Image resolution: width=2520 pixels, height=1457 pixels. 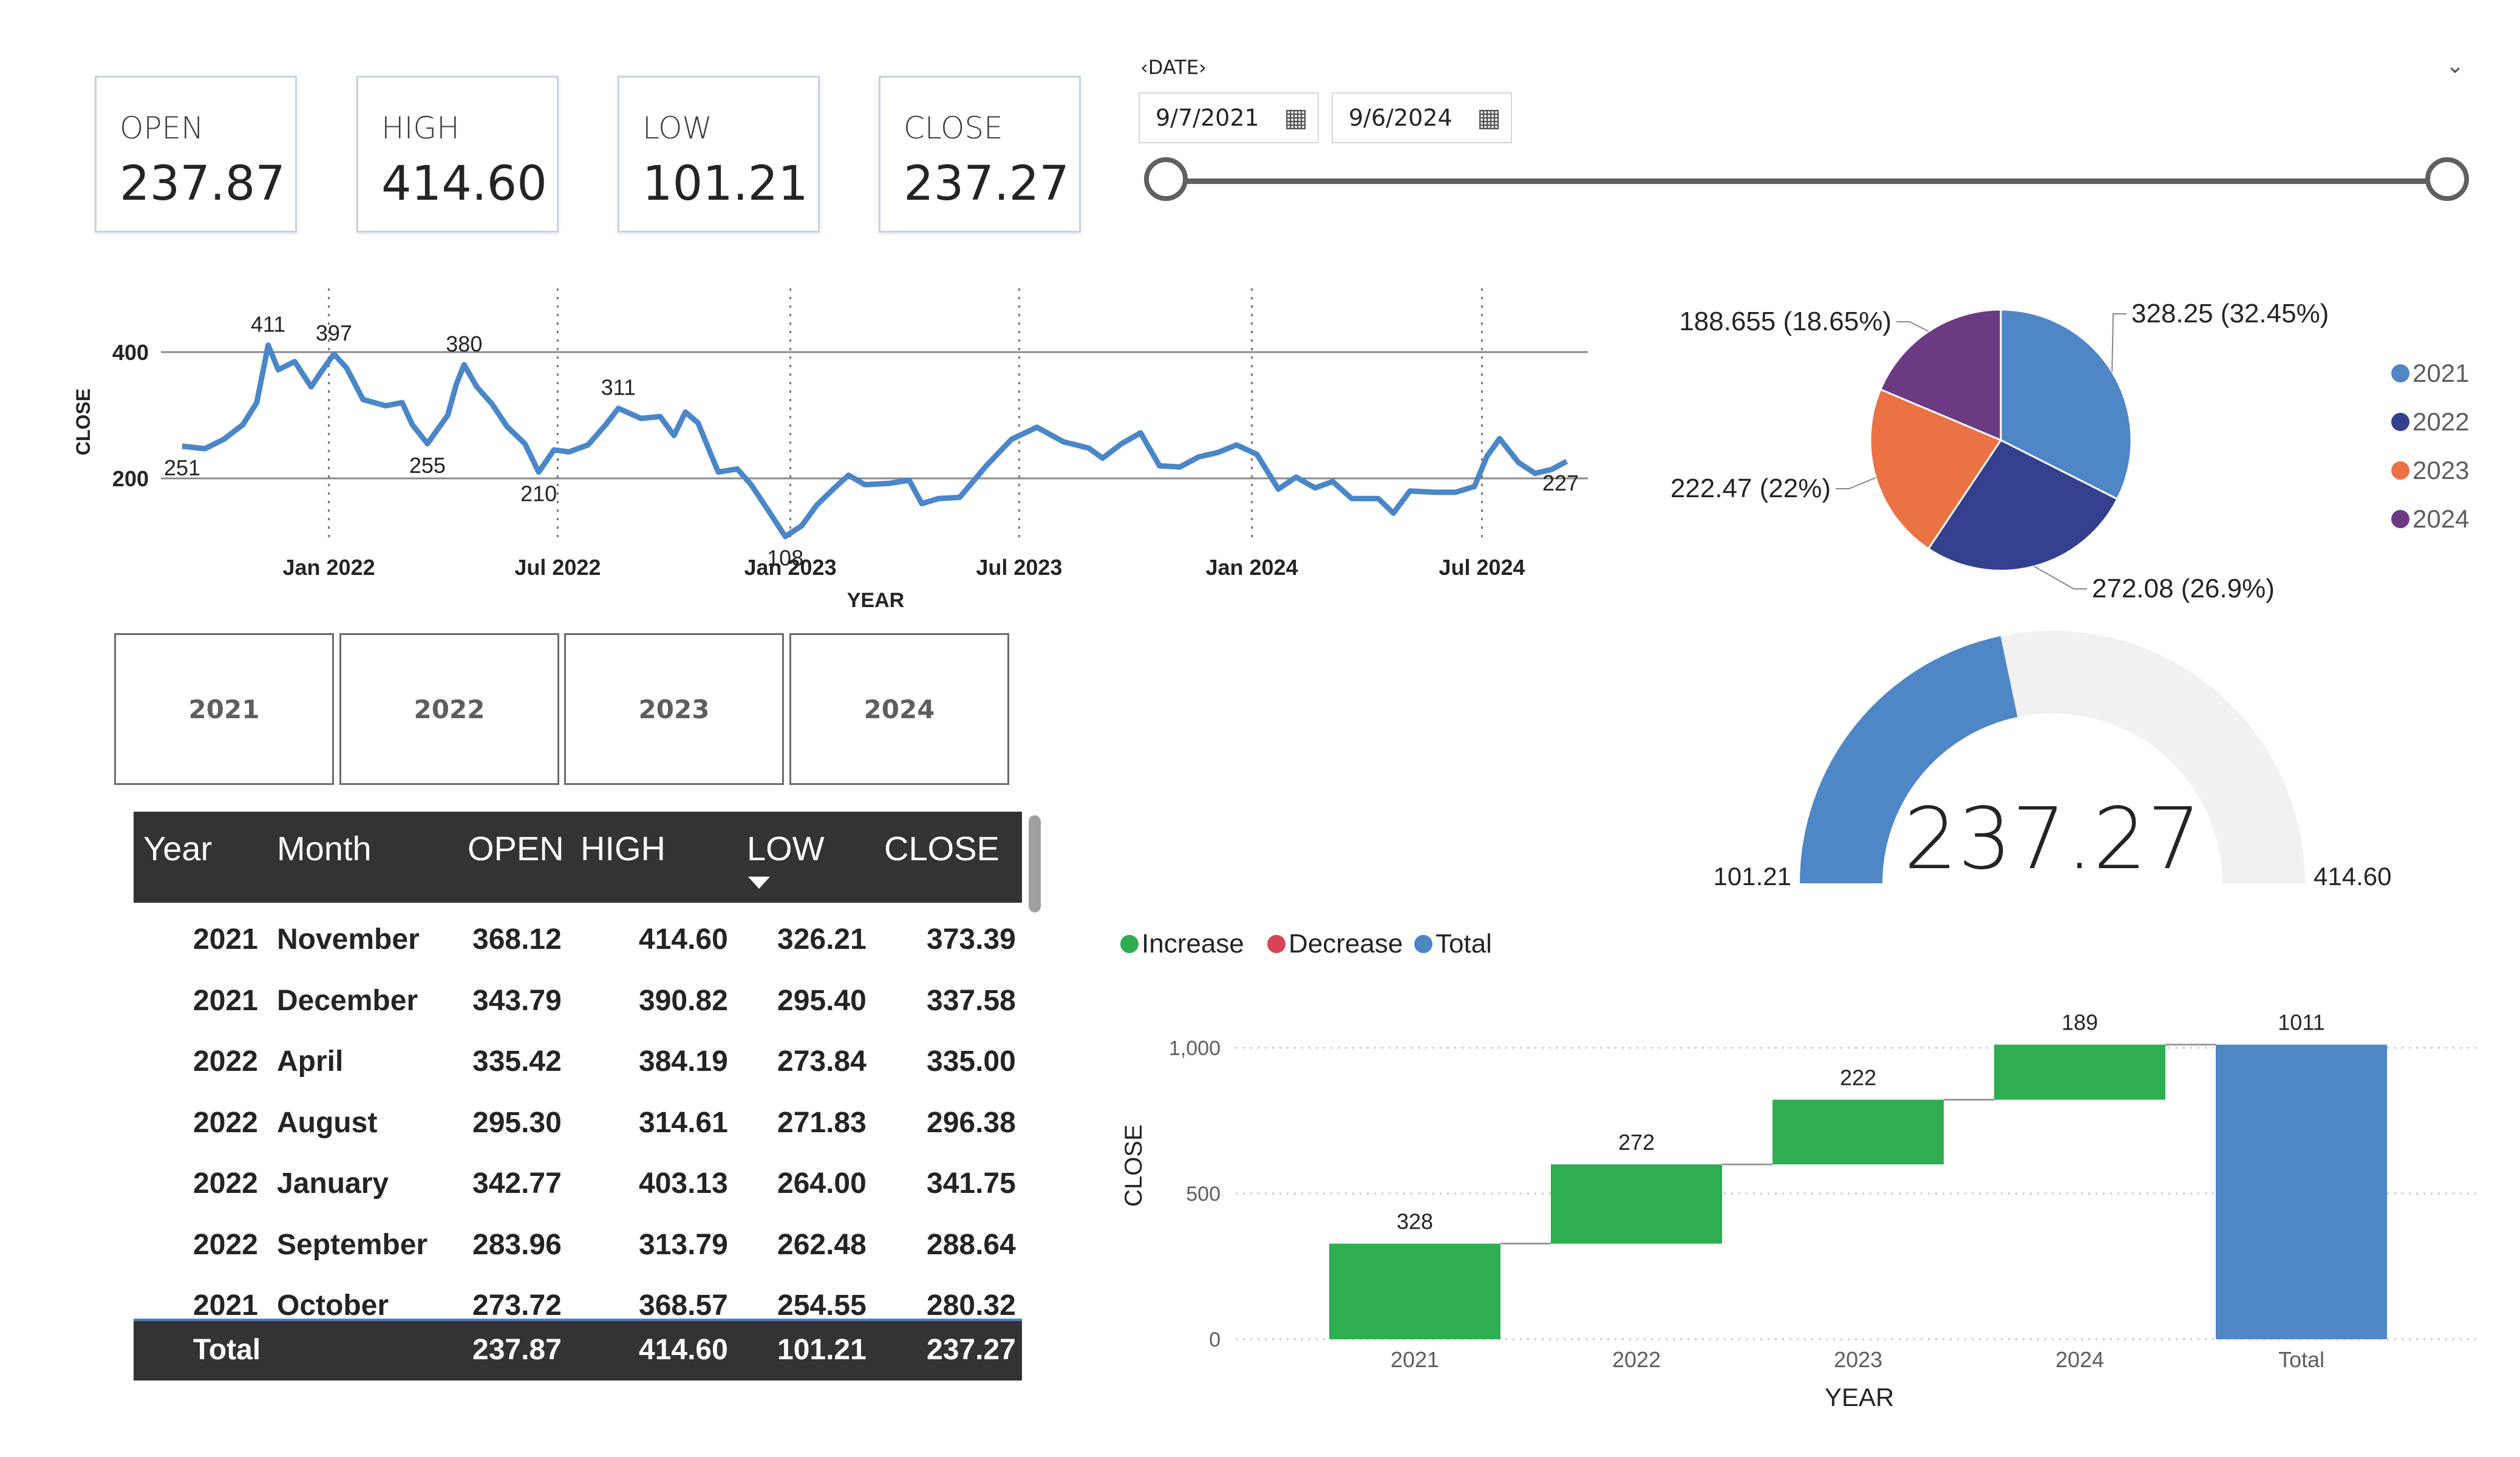 I want to click on year-slicer-2023: 2023, so click(x=674, y=709).